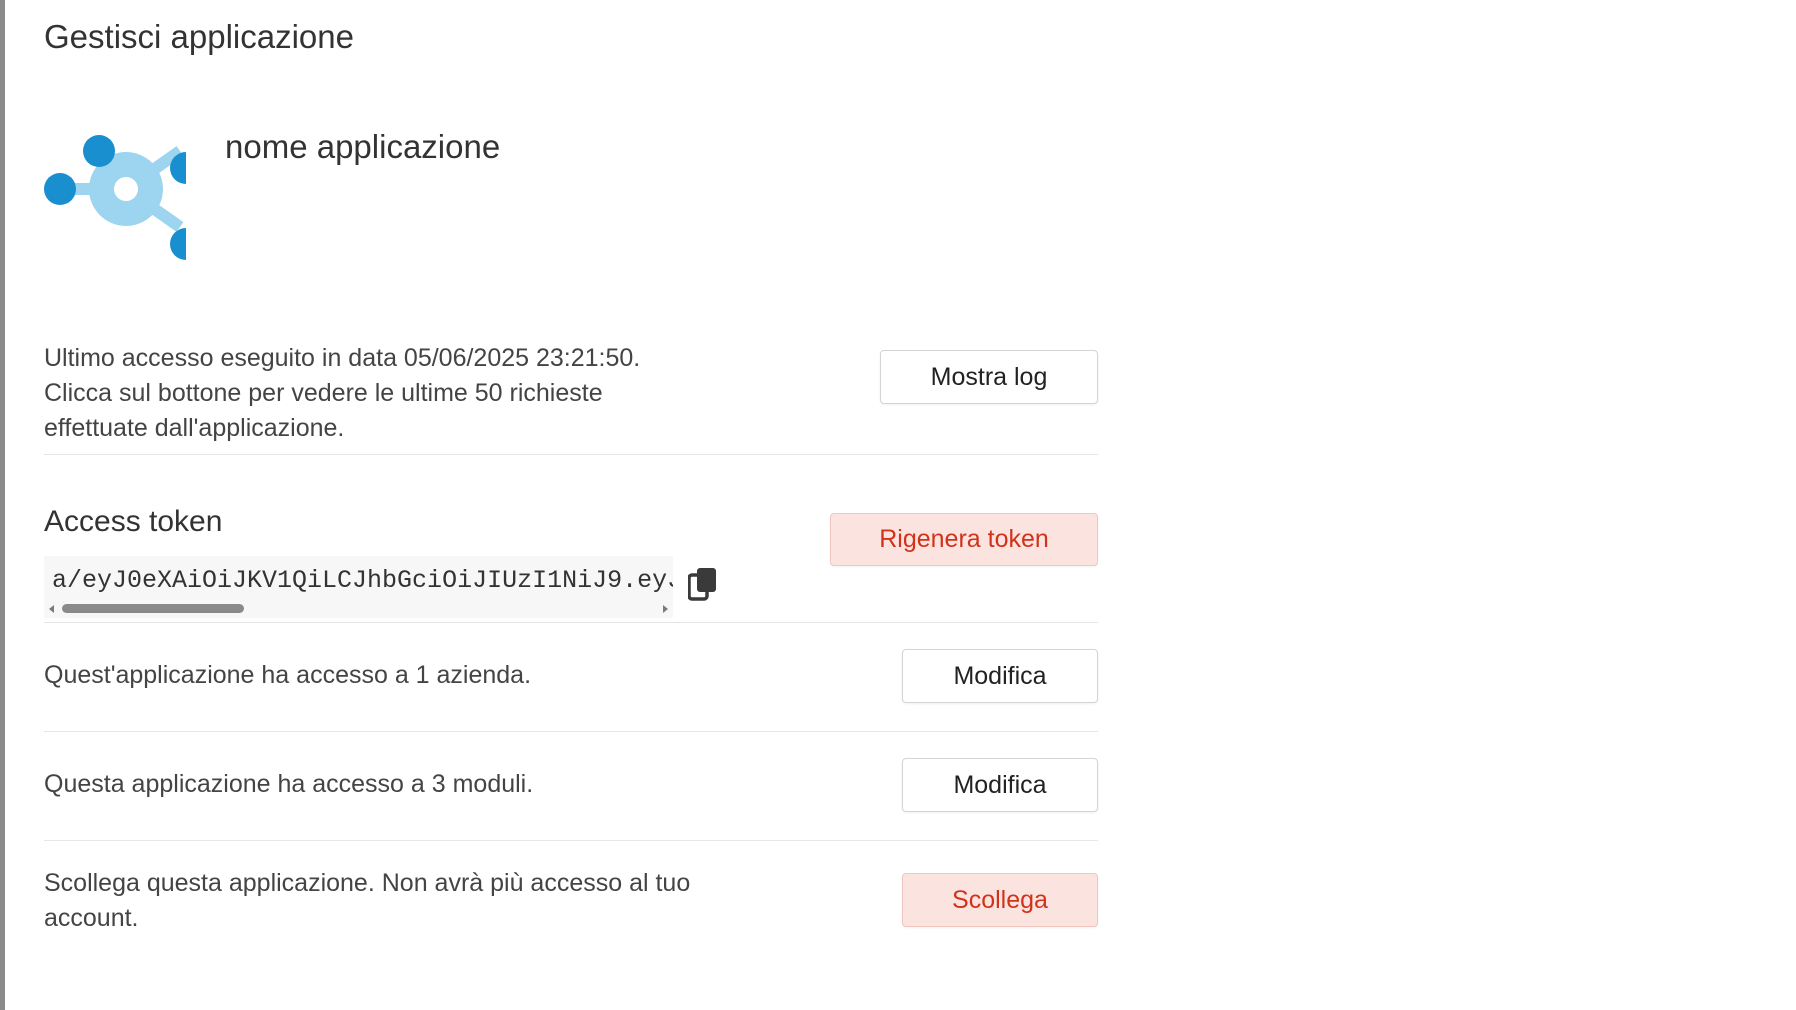  Describe the element at coordinates (363, 146) in the screenshot. I see `app-name: nome applicazione` at that location.